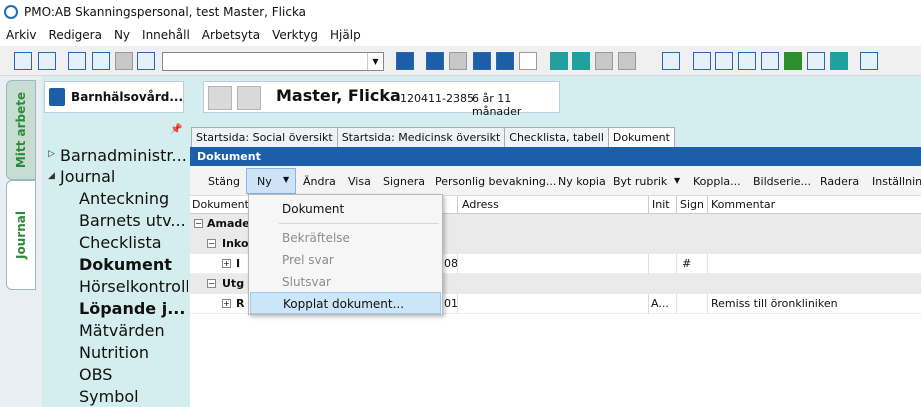 Image resolution: width=921 pixels, height=407 pixels. Describe the element at coordinates (176, 129) in the screenshot. I see `pin-icon: 📌` at that location.